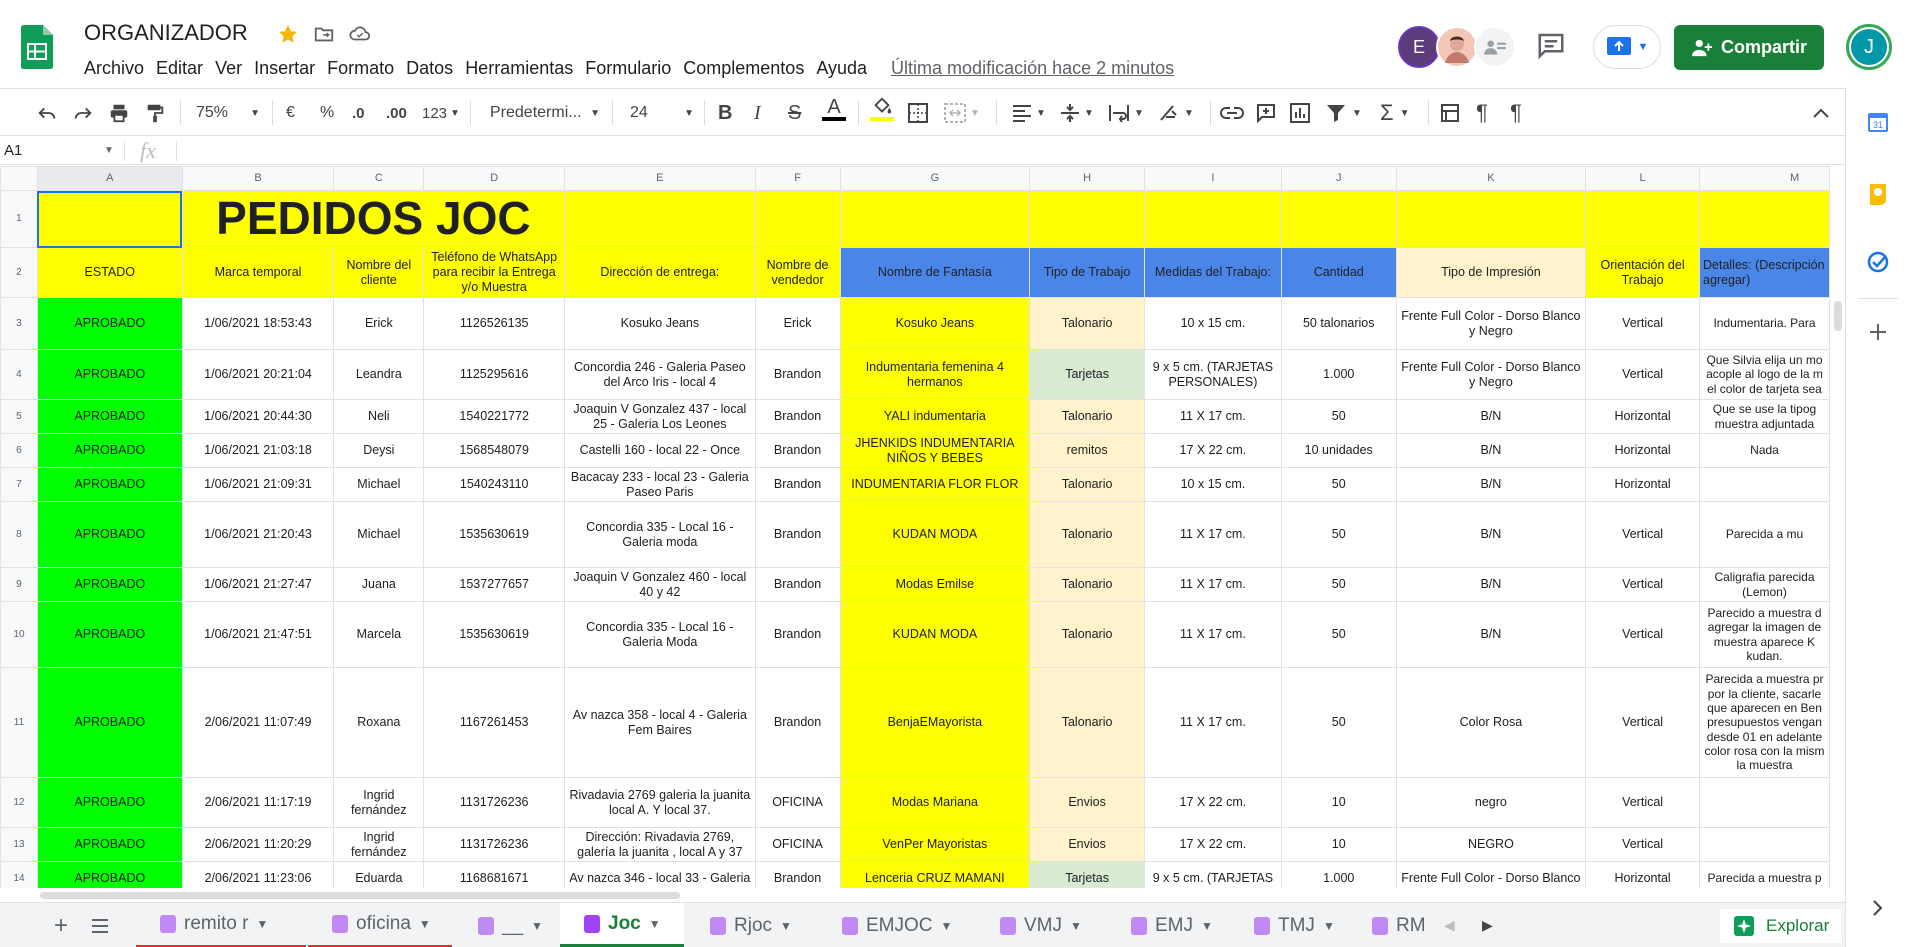 The height and width of the screenshot is (947, 1910). I want to click on tab-emj: EMJ ▼, so click(1168, 925).